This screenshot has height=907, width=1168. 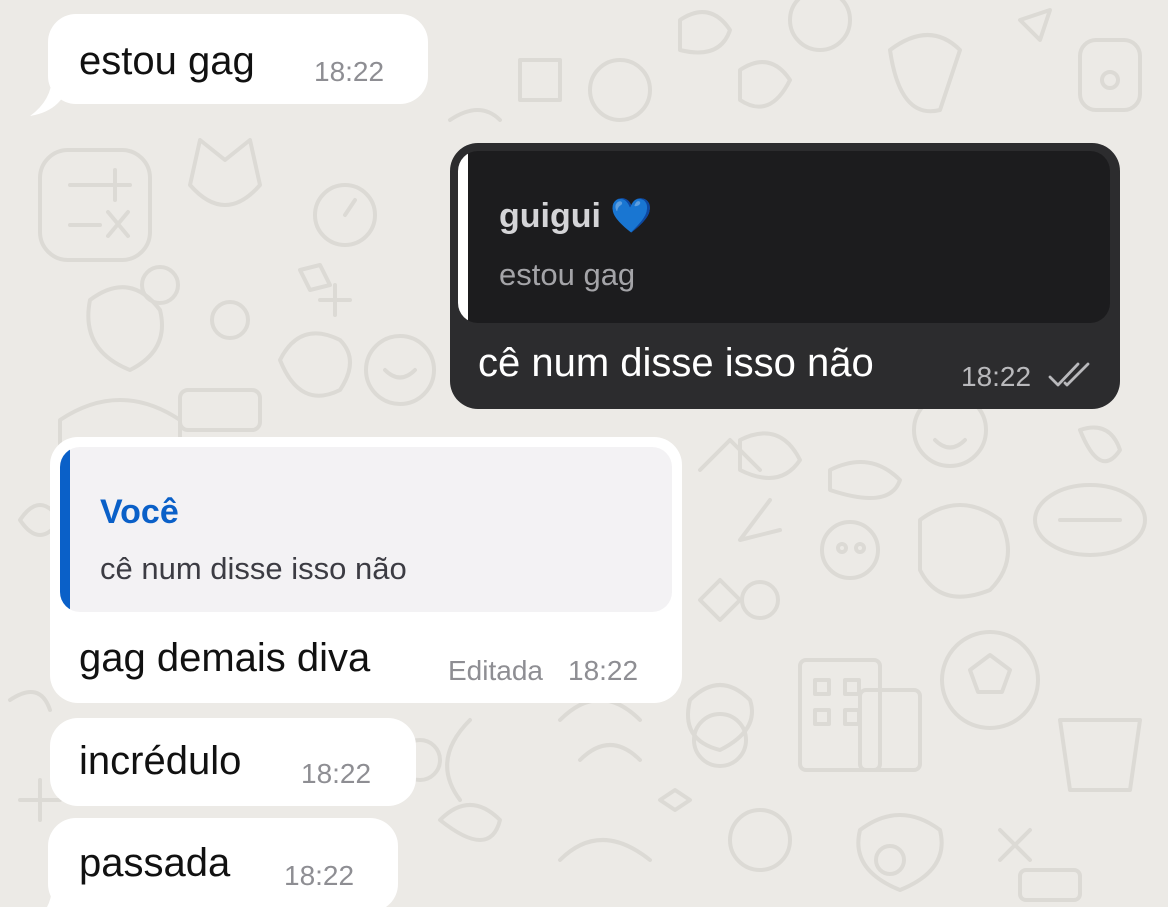 What do you see at coordinates (676, 363) in the screenshot?
I see `message-text: cê num disse isso não` at bounding box center [676, 363].